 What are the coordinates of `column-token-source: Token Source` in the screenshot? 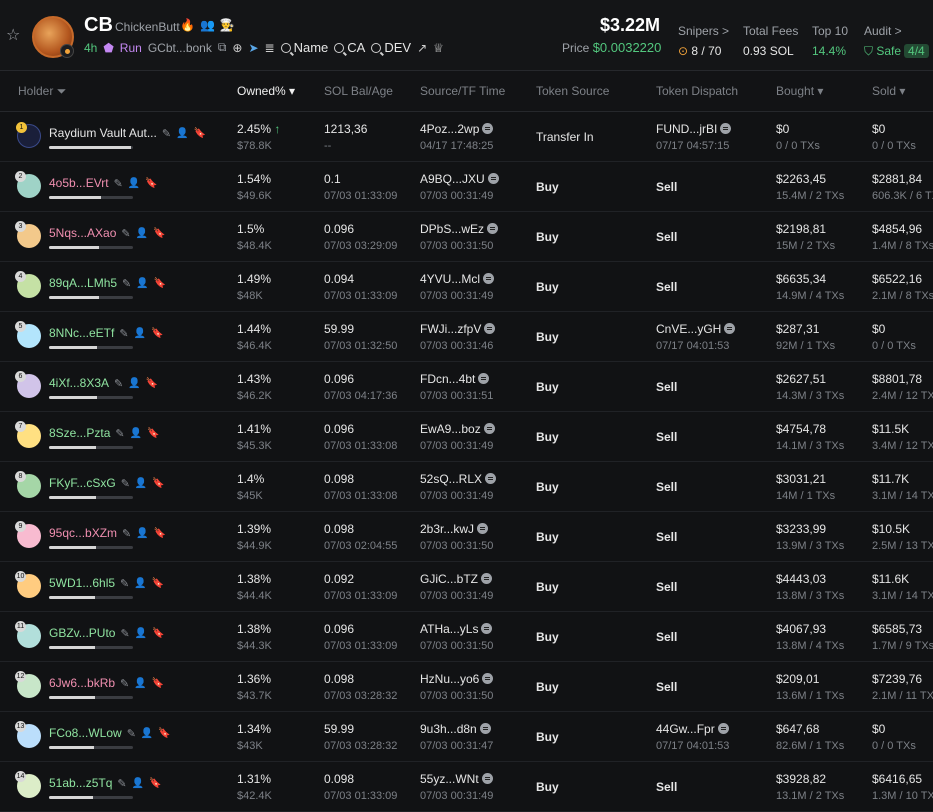 It's located at (572, 91).